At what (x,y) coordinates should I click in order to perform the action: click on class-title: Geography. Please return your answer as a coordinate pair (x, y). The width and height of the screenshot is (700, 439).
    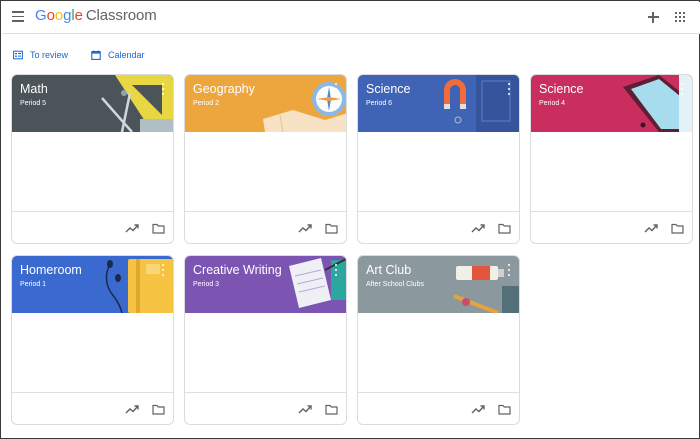
    Looking at the image, I should click on (224, 89).